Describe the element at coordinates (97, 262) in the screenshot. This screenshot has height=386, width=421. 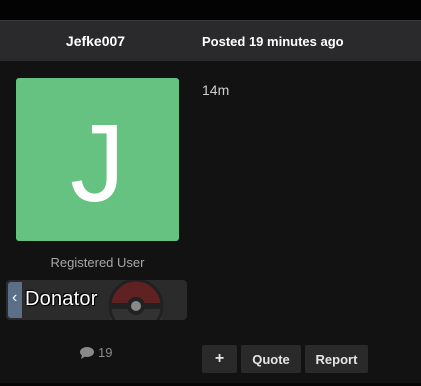
I see `user-title: Registered User` at that location.